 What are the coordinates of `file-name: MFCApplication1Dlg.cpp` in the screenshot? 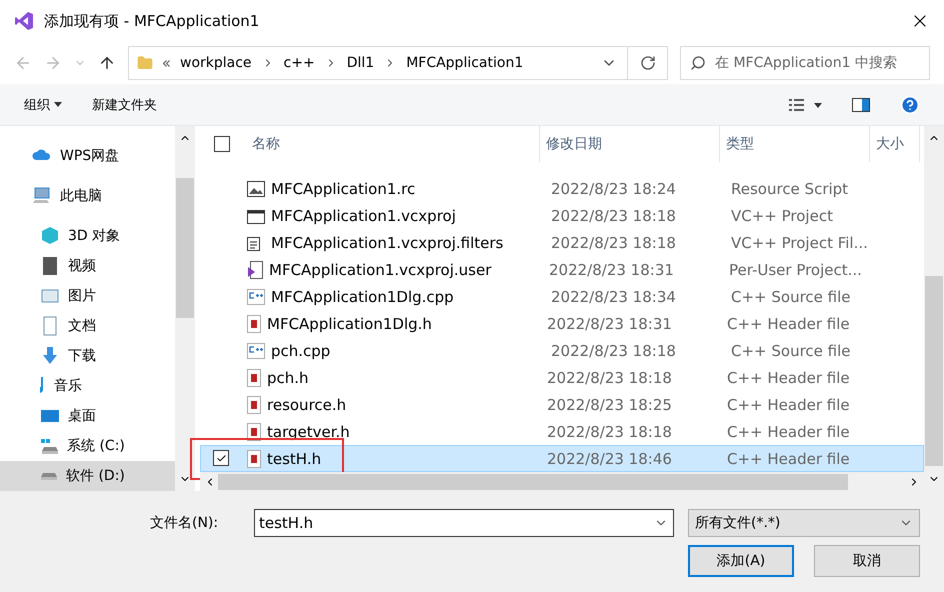 It's located at (362, 297).